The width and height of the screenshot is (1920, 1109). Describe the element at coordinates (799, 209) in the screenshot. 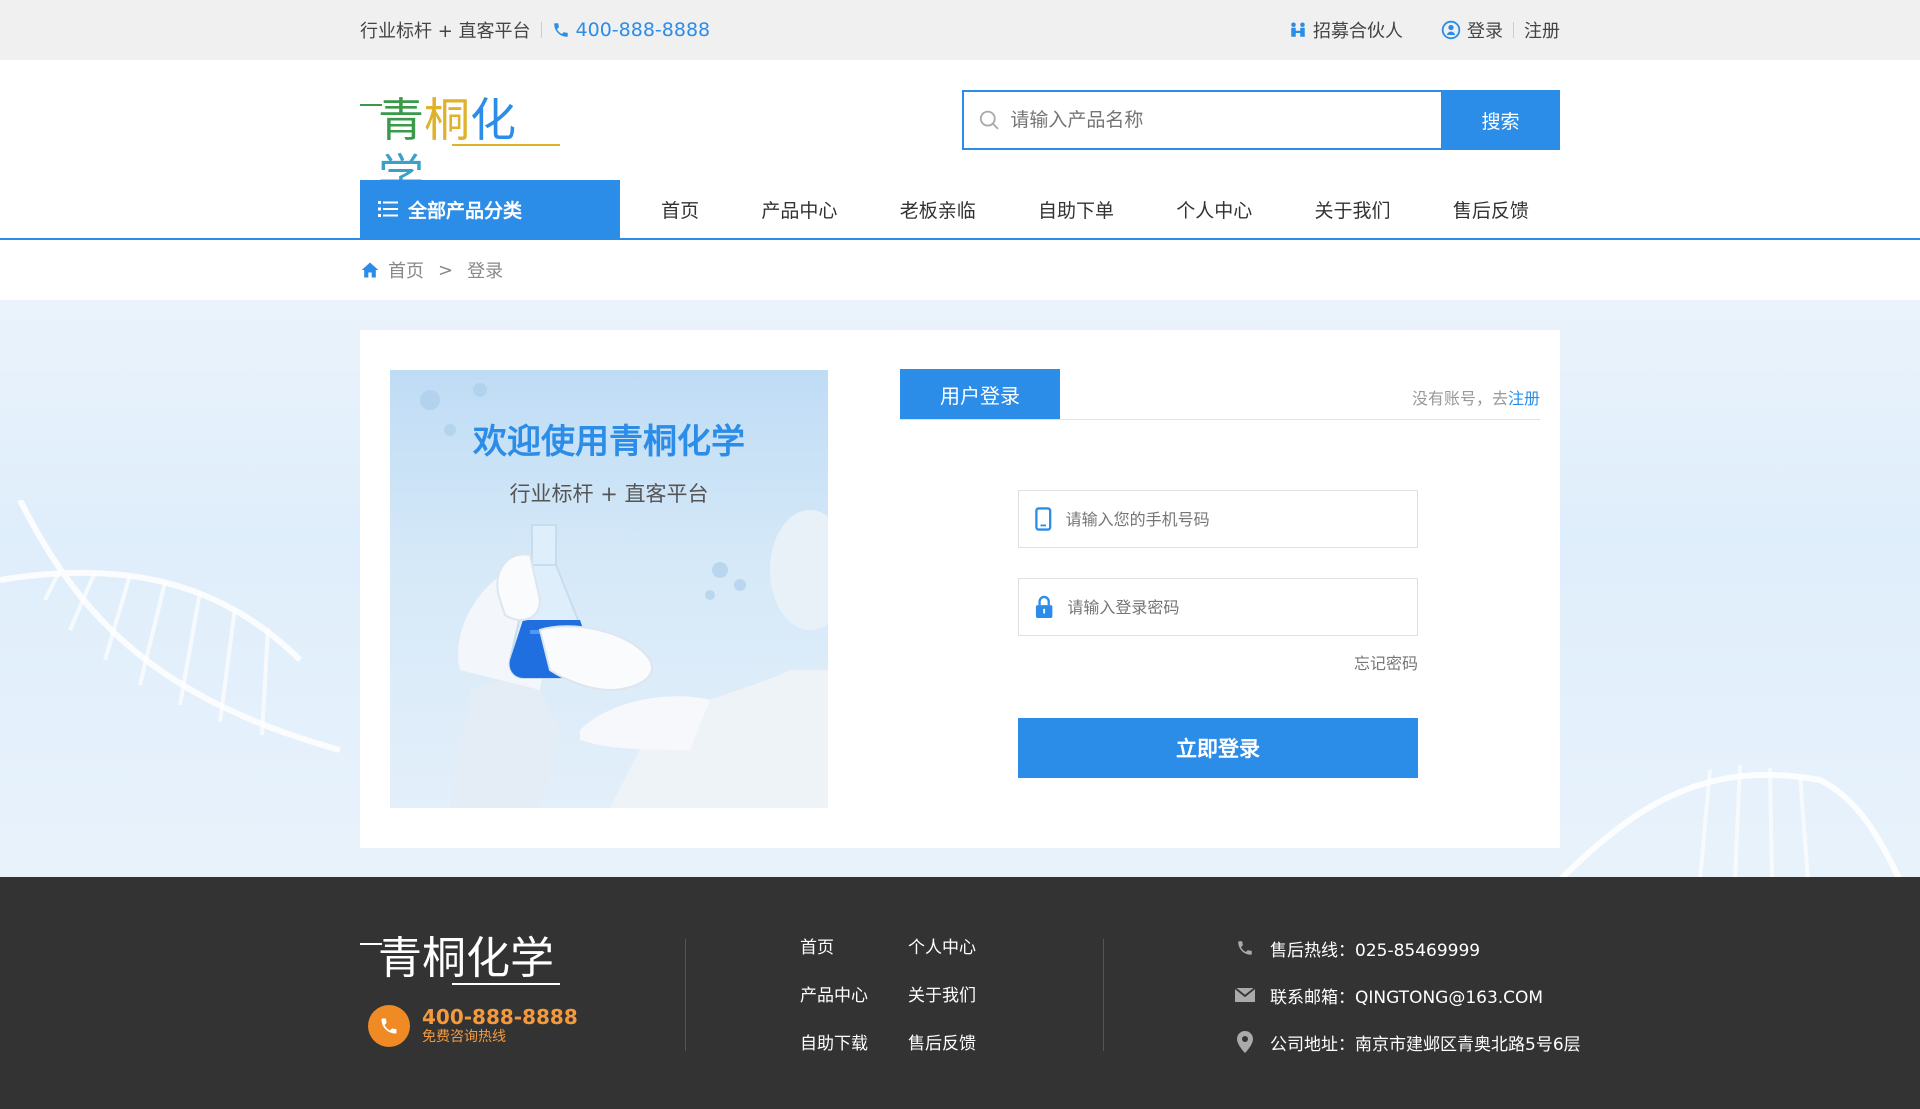

I see `nav-item-products: 产品中心` at that location.